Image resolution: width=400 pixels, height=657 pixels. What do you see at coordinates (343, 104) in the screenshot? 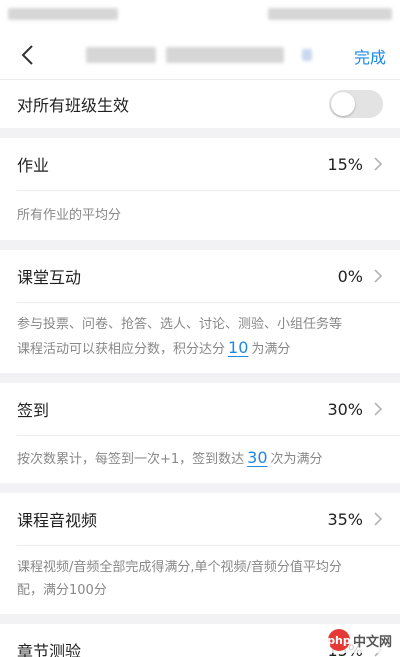
I see `switch-knob` at bounding box center [343, 104].